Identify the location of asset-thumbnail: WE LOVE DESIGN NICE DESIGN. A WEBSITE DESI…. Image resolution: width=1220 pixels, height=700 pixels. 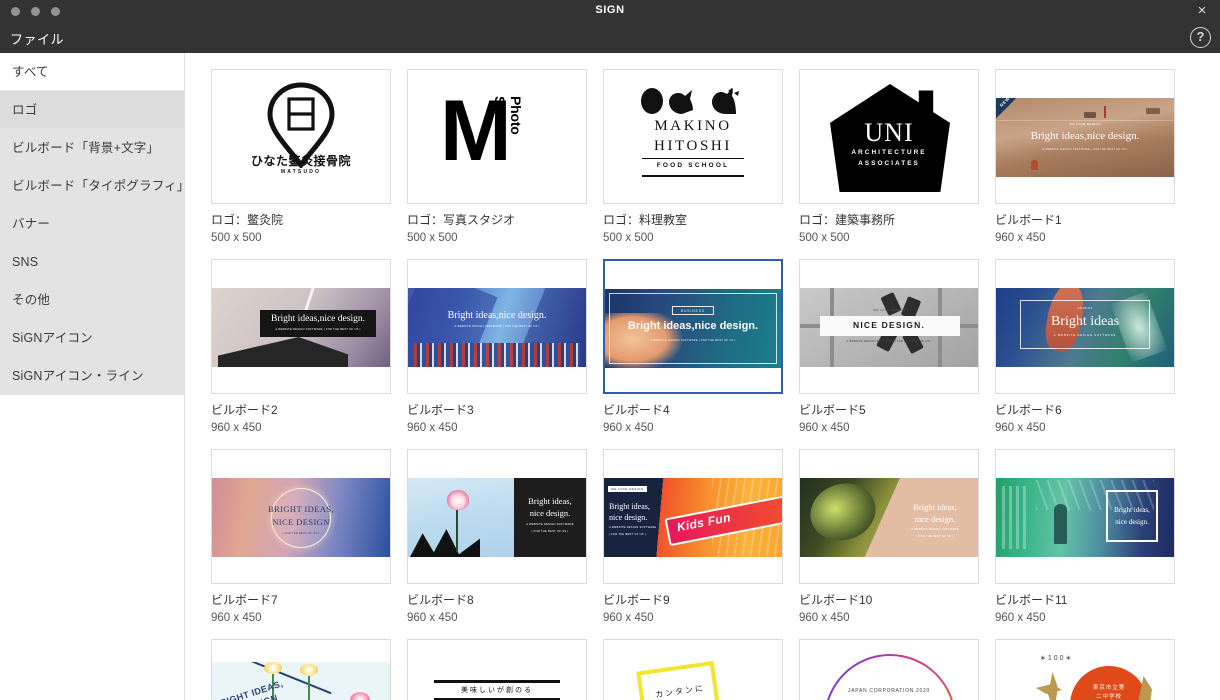
(889, 326).